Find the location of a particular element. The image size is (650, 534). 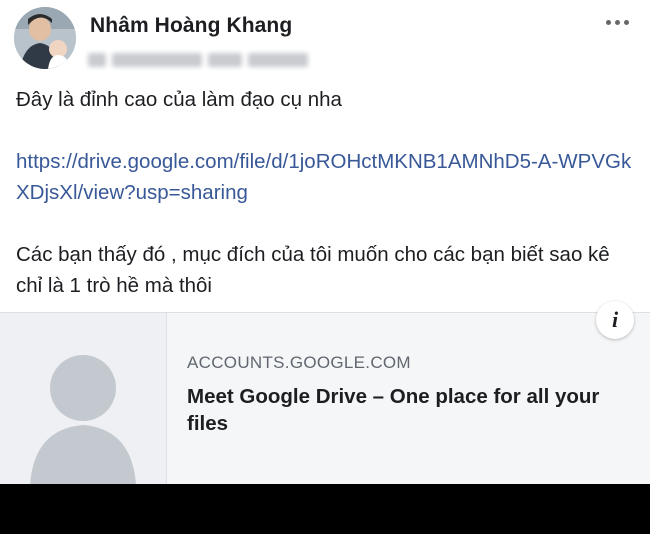

info-icon: i is located at coordinates (615, 320).